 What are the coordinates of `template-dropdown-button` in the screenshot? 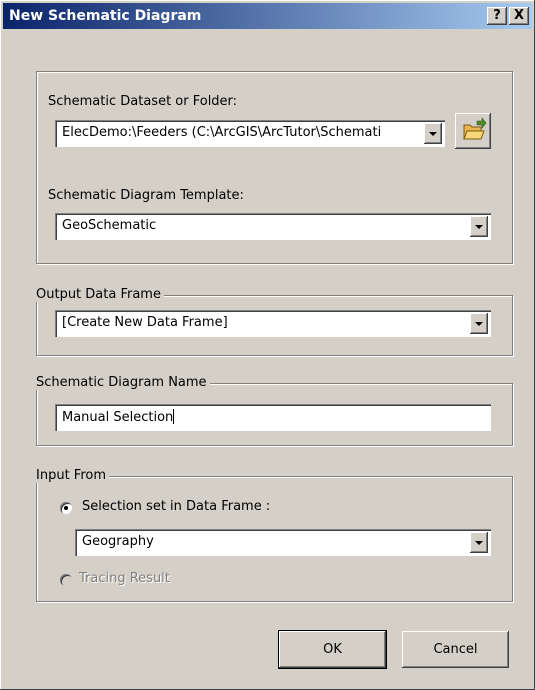 It's located at (479, 226).